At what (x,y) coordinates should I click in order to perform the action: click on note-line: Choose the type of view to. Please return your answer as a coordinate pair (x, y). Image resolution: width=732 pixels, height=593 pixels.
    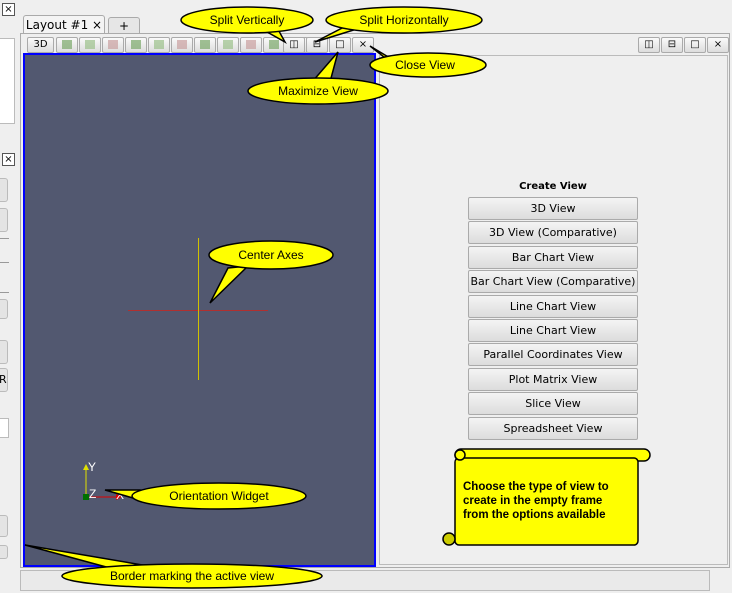
    Looking at the image, I should click on (536, 487).